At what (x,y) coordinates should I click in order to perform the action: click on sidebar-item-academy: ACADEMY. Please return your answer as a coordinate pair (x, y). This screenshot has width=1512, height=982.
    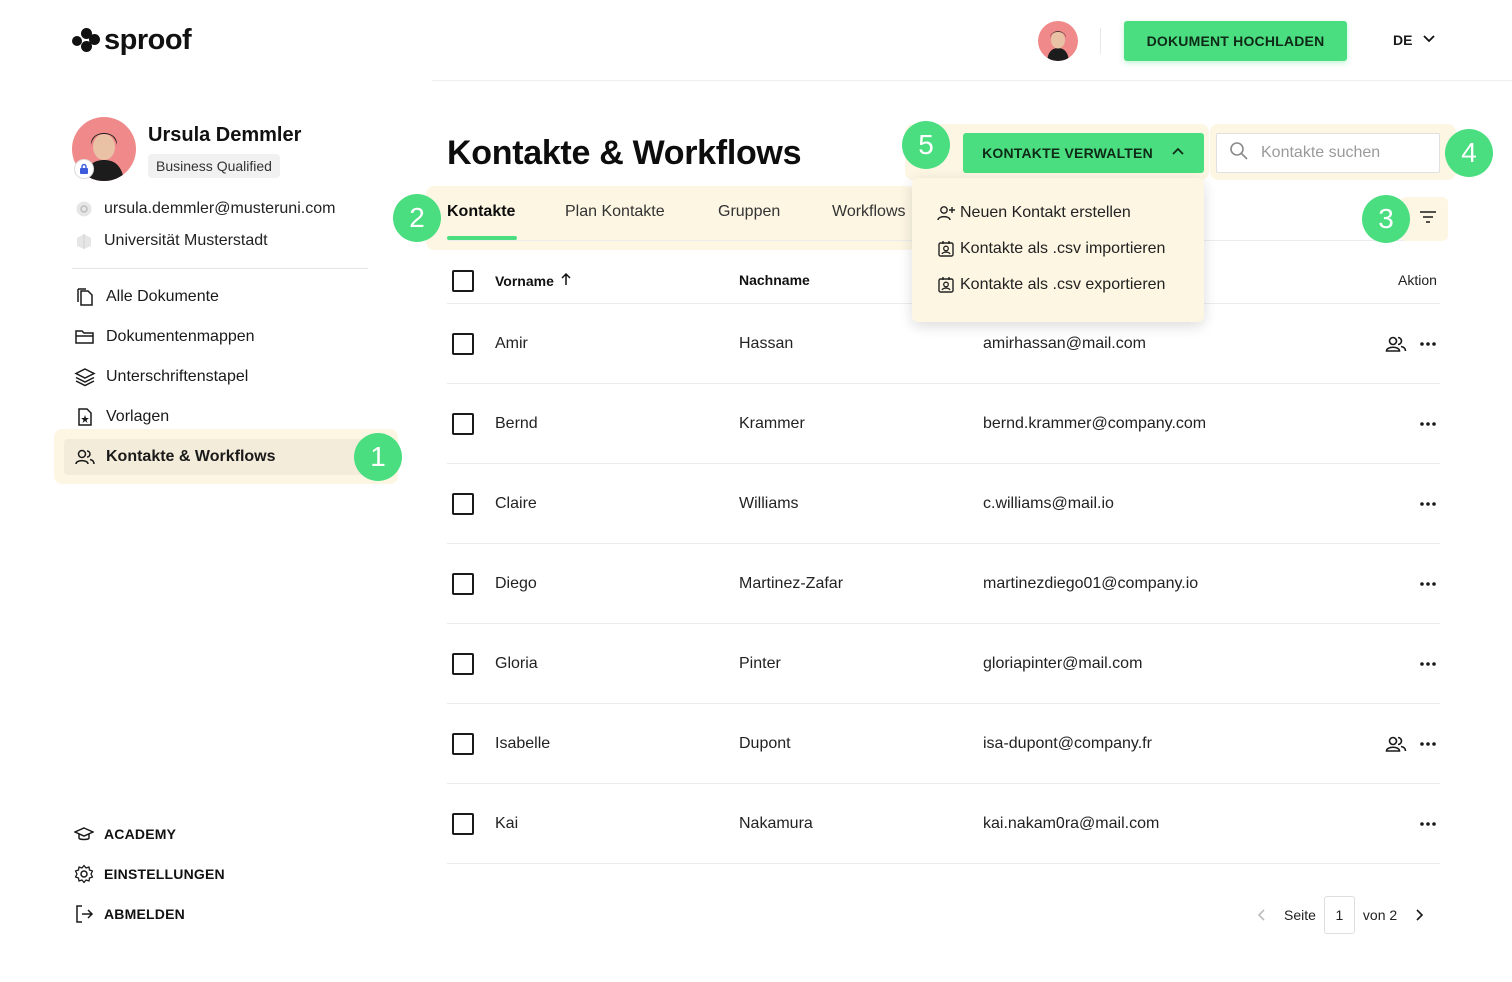
    Looking at the image, I should click on (125, 834).